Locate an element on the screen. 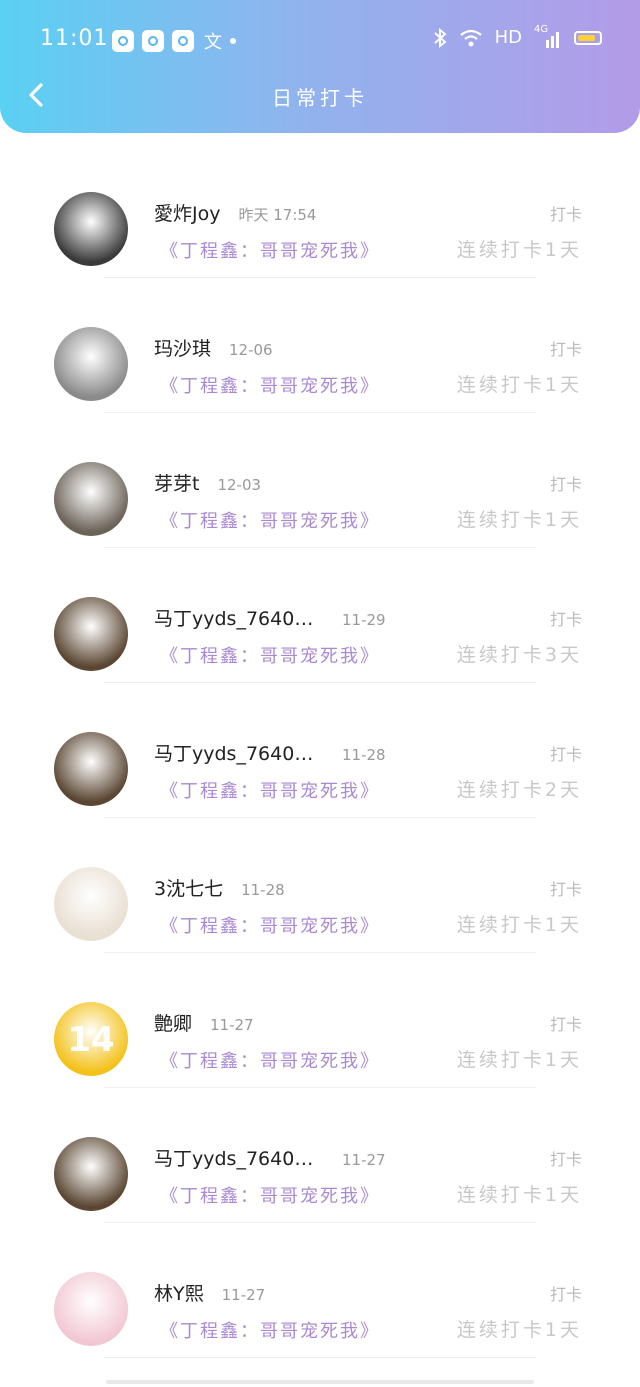 The height and width of the screenshot is (1387, 640). checkin-entry: 马丁yyds_76409··· 11-27 打卡《丁程鑫：哥哥宠死我》 连续打卡1天 is located at coordinates (320, 1155).